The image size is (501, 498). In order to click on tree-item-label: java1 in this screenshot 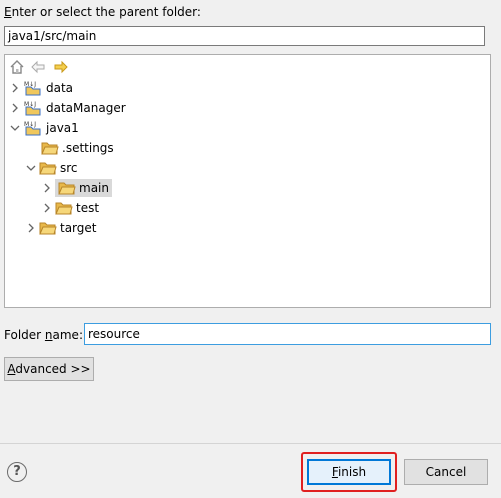, I will do `click(62, 128)`.